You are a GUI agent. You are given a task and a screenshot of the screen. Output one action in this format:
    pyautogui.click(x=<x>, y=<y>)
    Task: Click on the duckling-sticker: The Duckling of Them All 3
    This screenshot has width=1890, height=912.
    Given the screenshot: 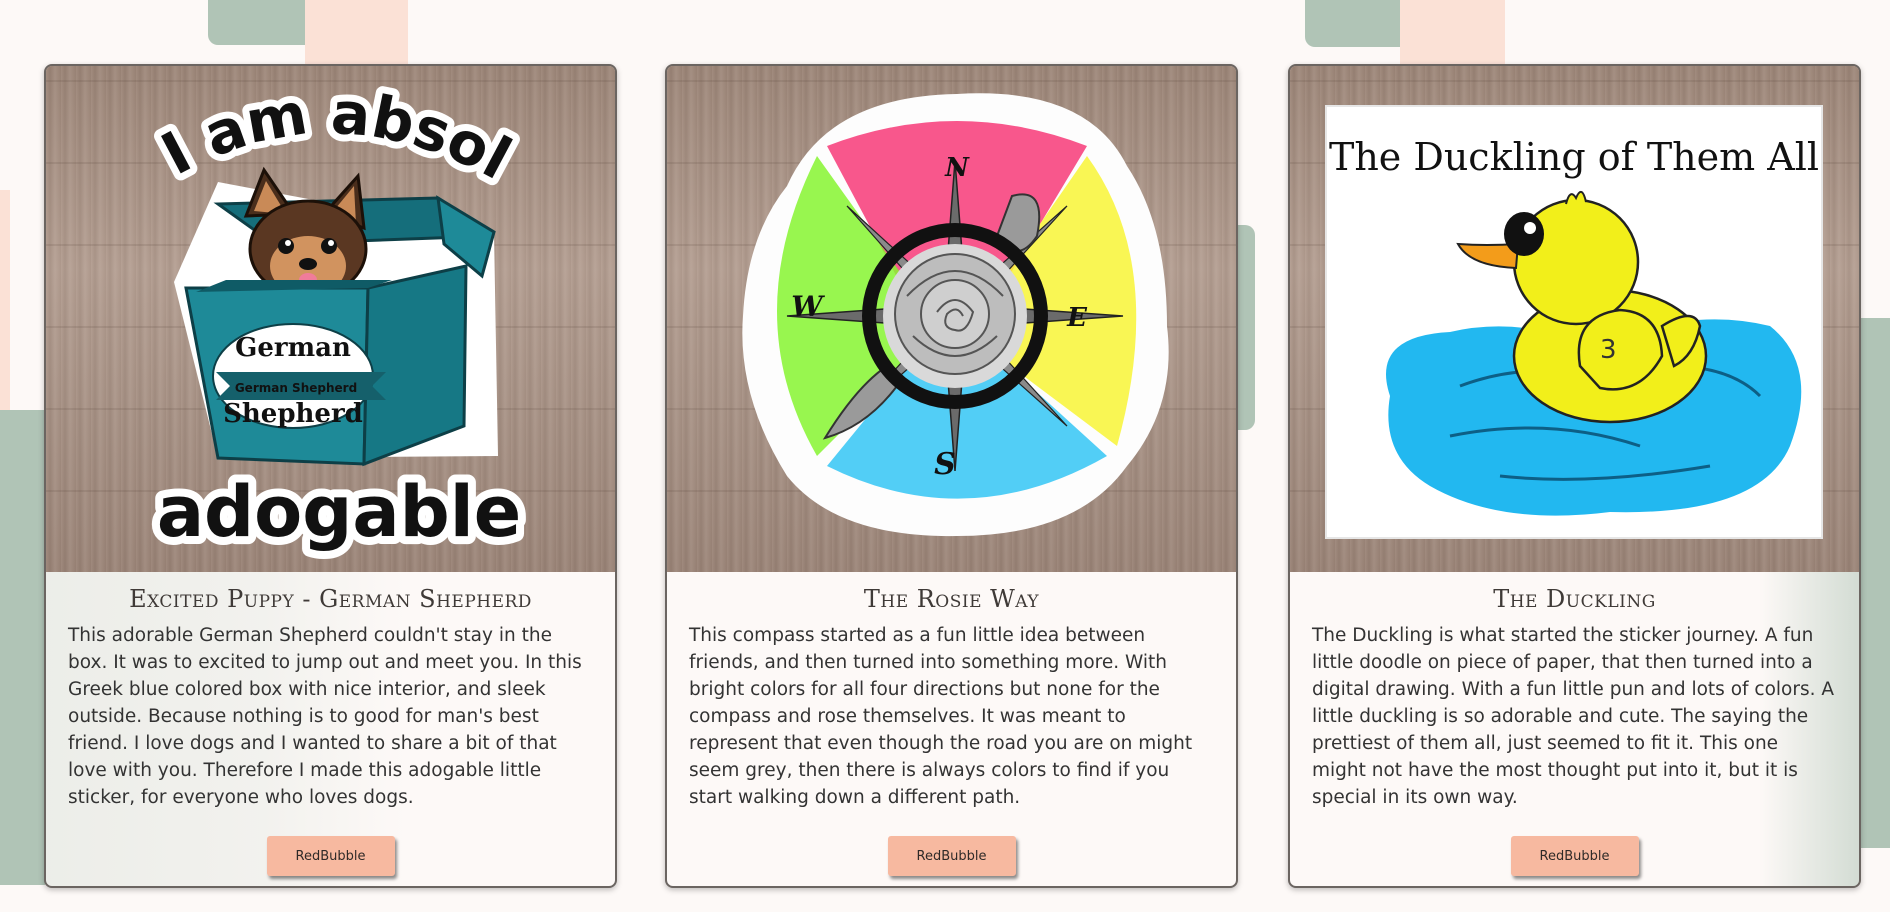 What is the action you would take?
    pyautogui.click(x=1574, y=322)
    